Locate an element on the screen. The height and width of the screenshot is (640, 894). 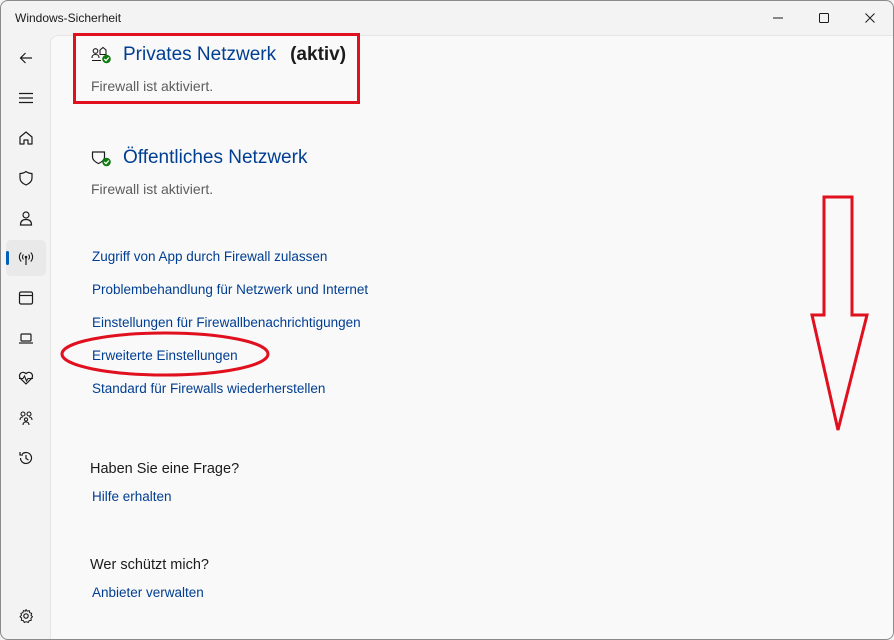
shield-icon is located at coordinates (26, 178).